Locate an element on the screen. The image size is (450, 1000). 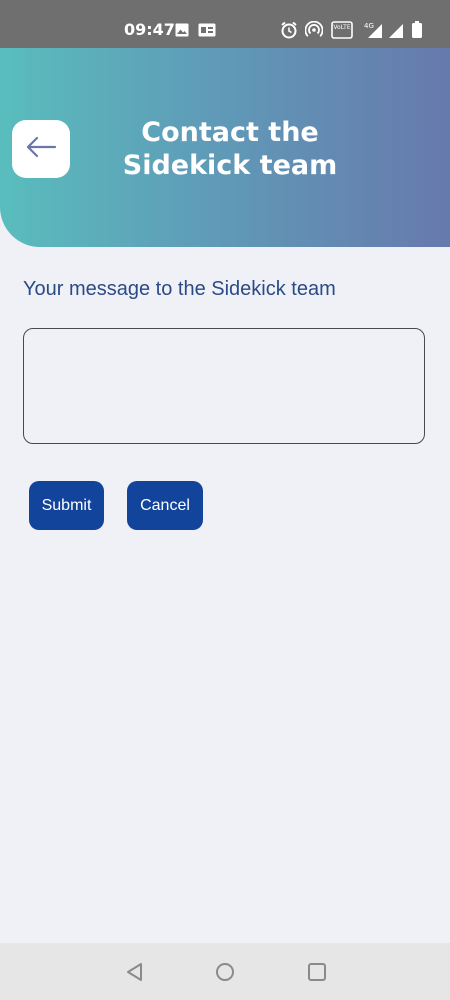
cancel-button: Cancel is located at coordinates (165, 505).